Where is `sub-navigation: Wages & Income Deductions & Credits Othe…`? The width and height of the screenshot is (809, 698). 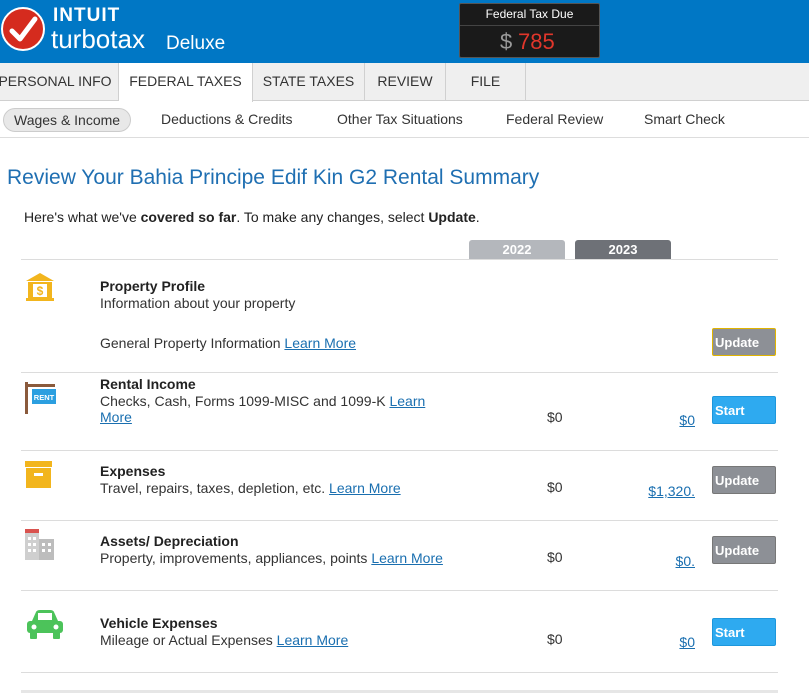
sub-navigation: Wages & Income Deductions & Credits Othe… is located at coordinates (404, 119).